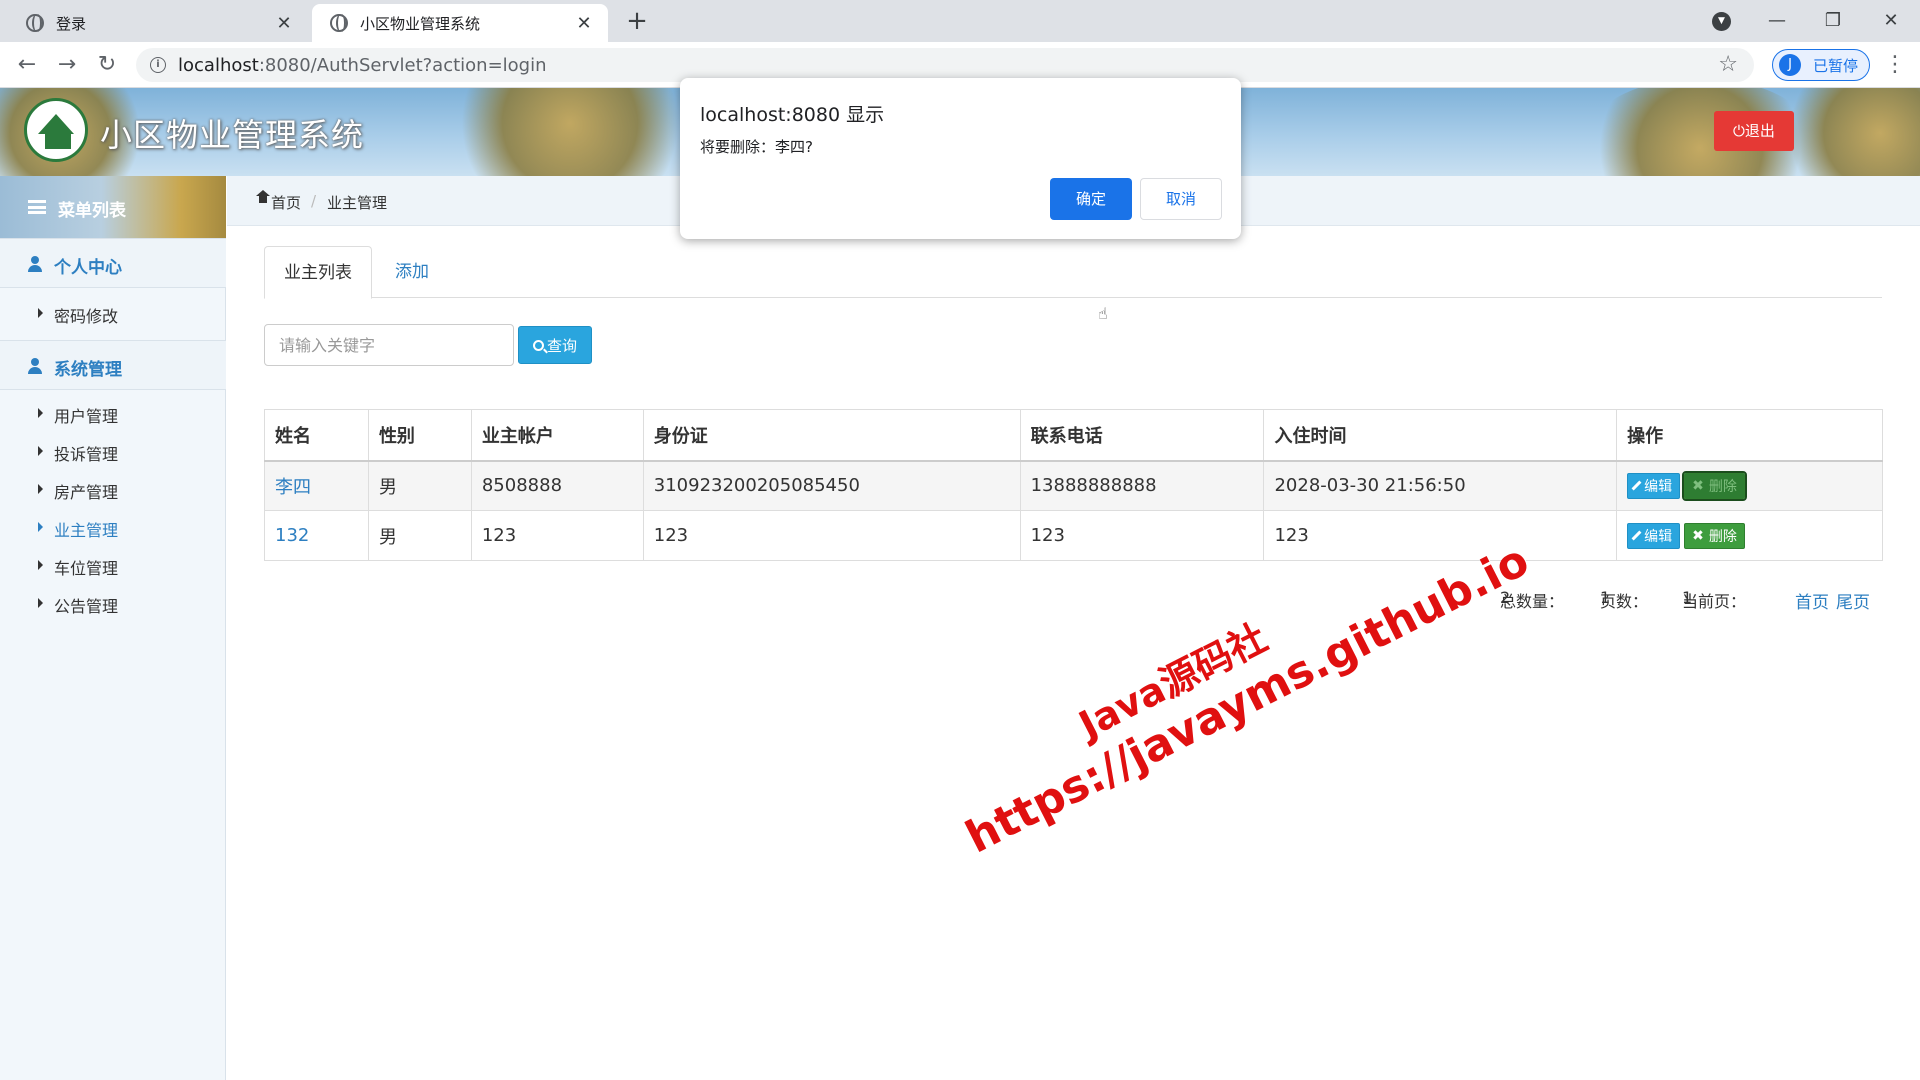 The width and height of the screenshot is (1920, 1080). I want to click on sidebar-item-notices: 公告管理, so click(113, 603).